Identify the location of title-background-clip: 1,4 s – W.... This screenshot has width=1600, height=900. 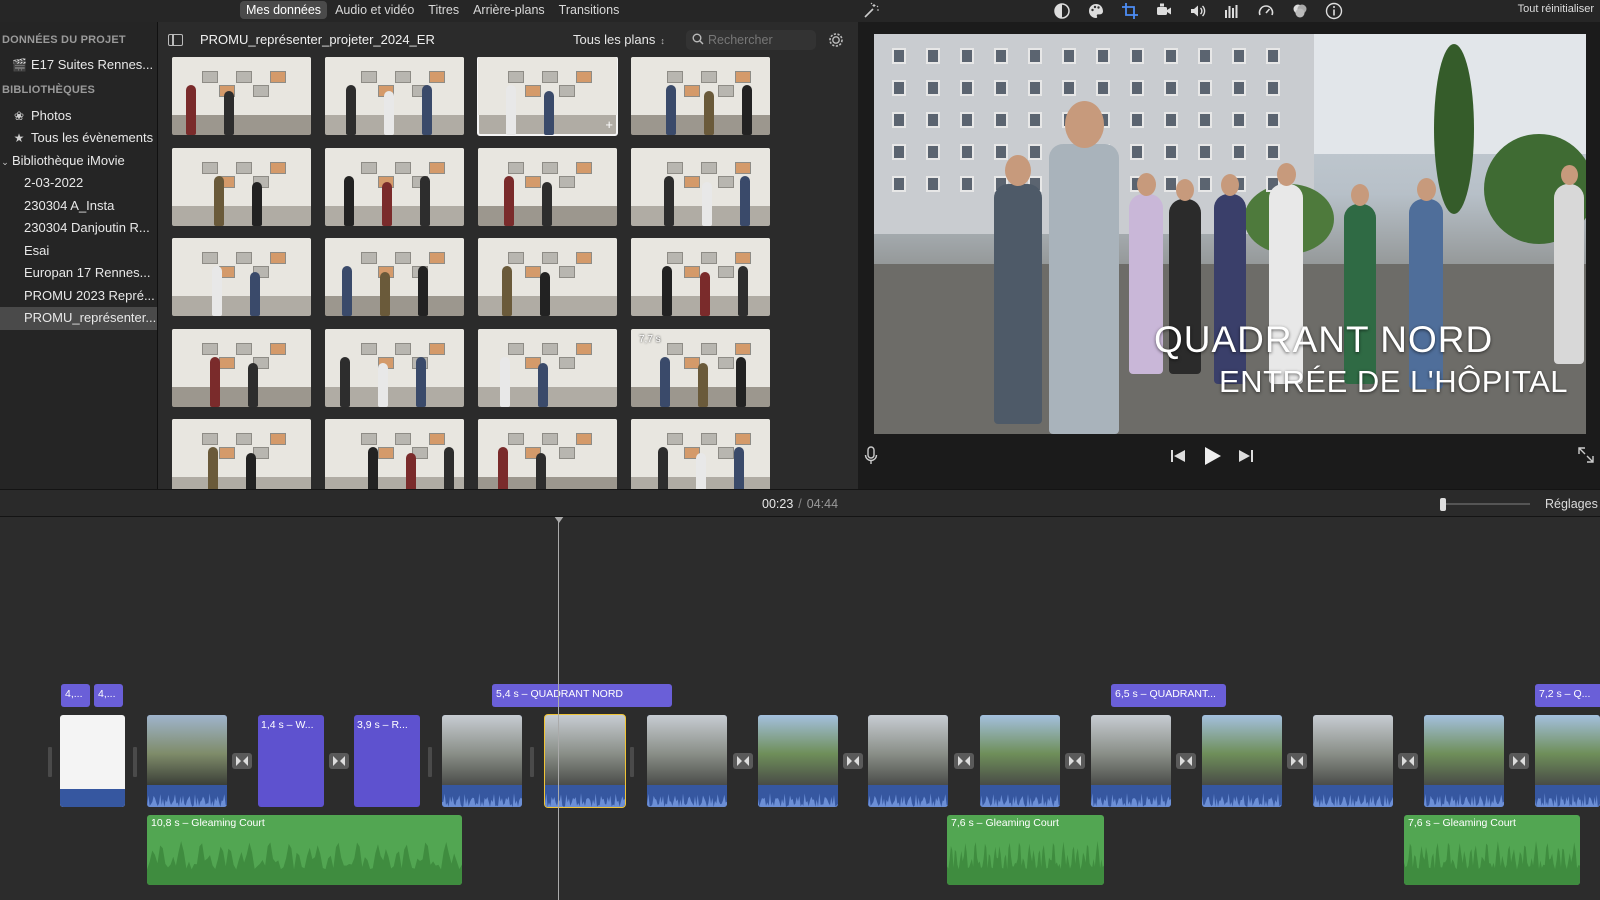
(291, 761).